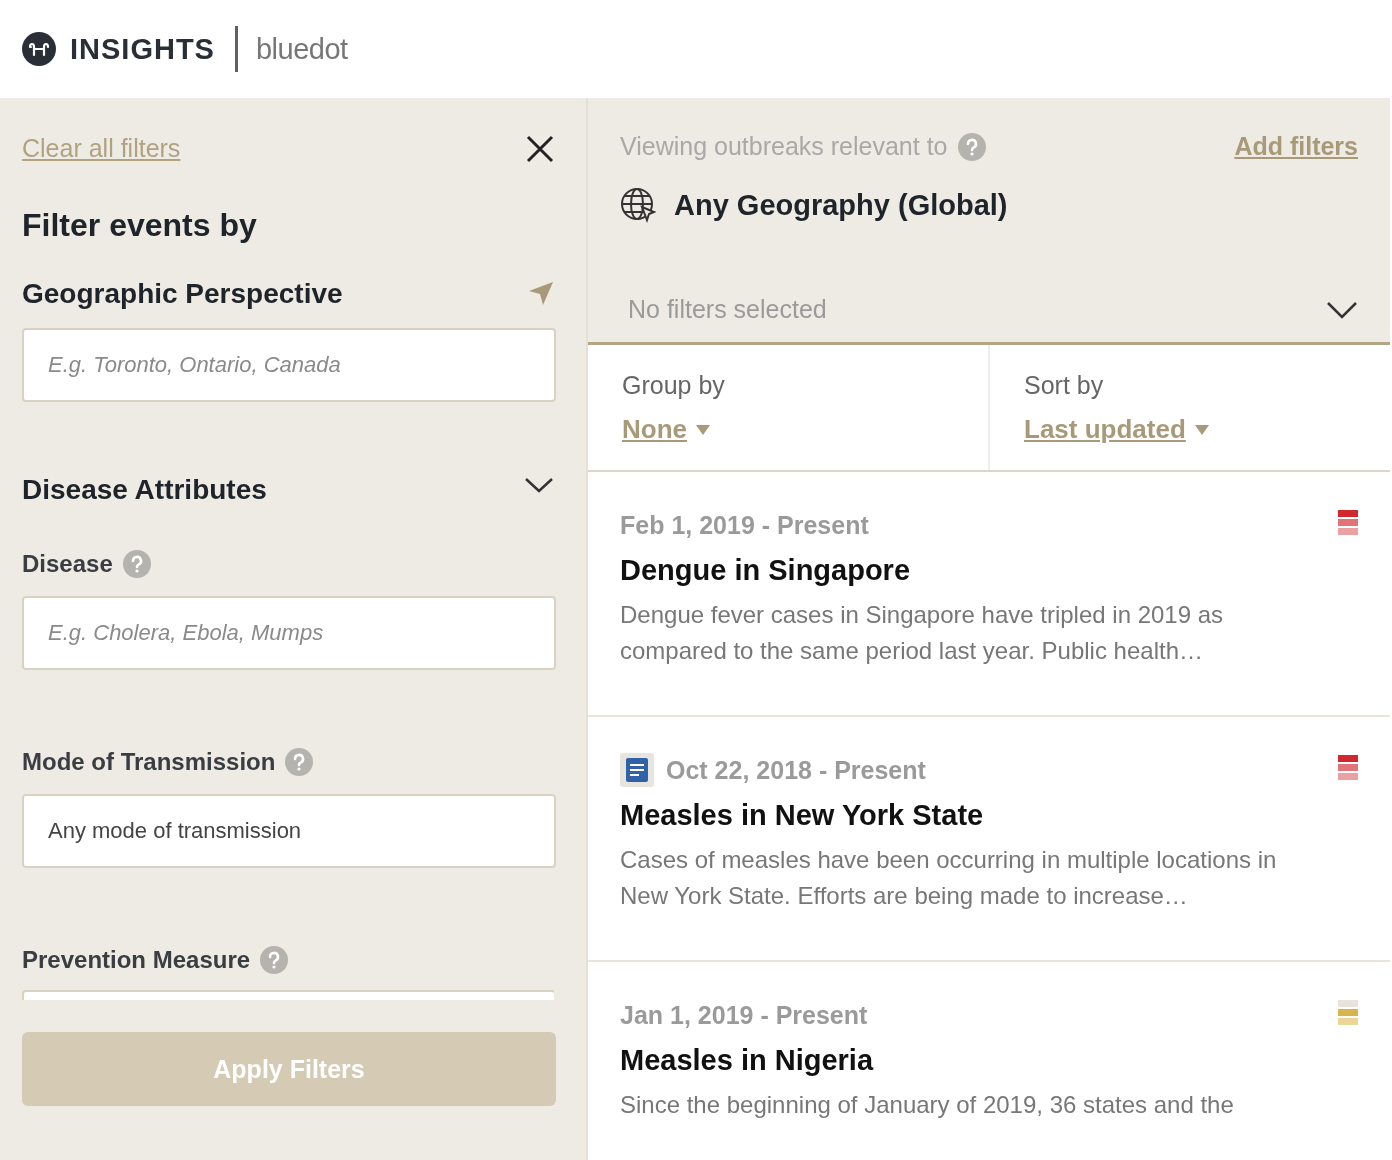 The width and height of the screenshot is (1392, 1160). Describe the element at coordinates (841, 205) in the screenshot. I see `geography-name: Any Geography (Global)` at that location.